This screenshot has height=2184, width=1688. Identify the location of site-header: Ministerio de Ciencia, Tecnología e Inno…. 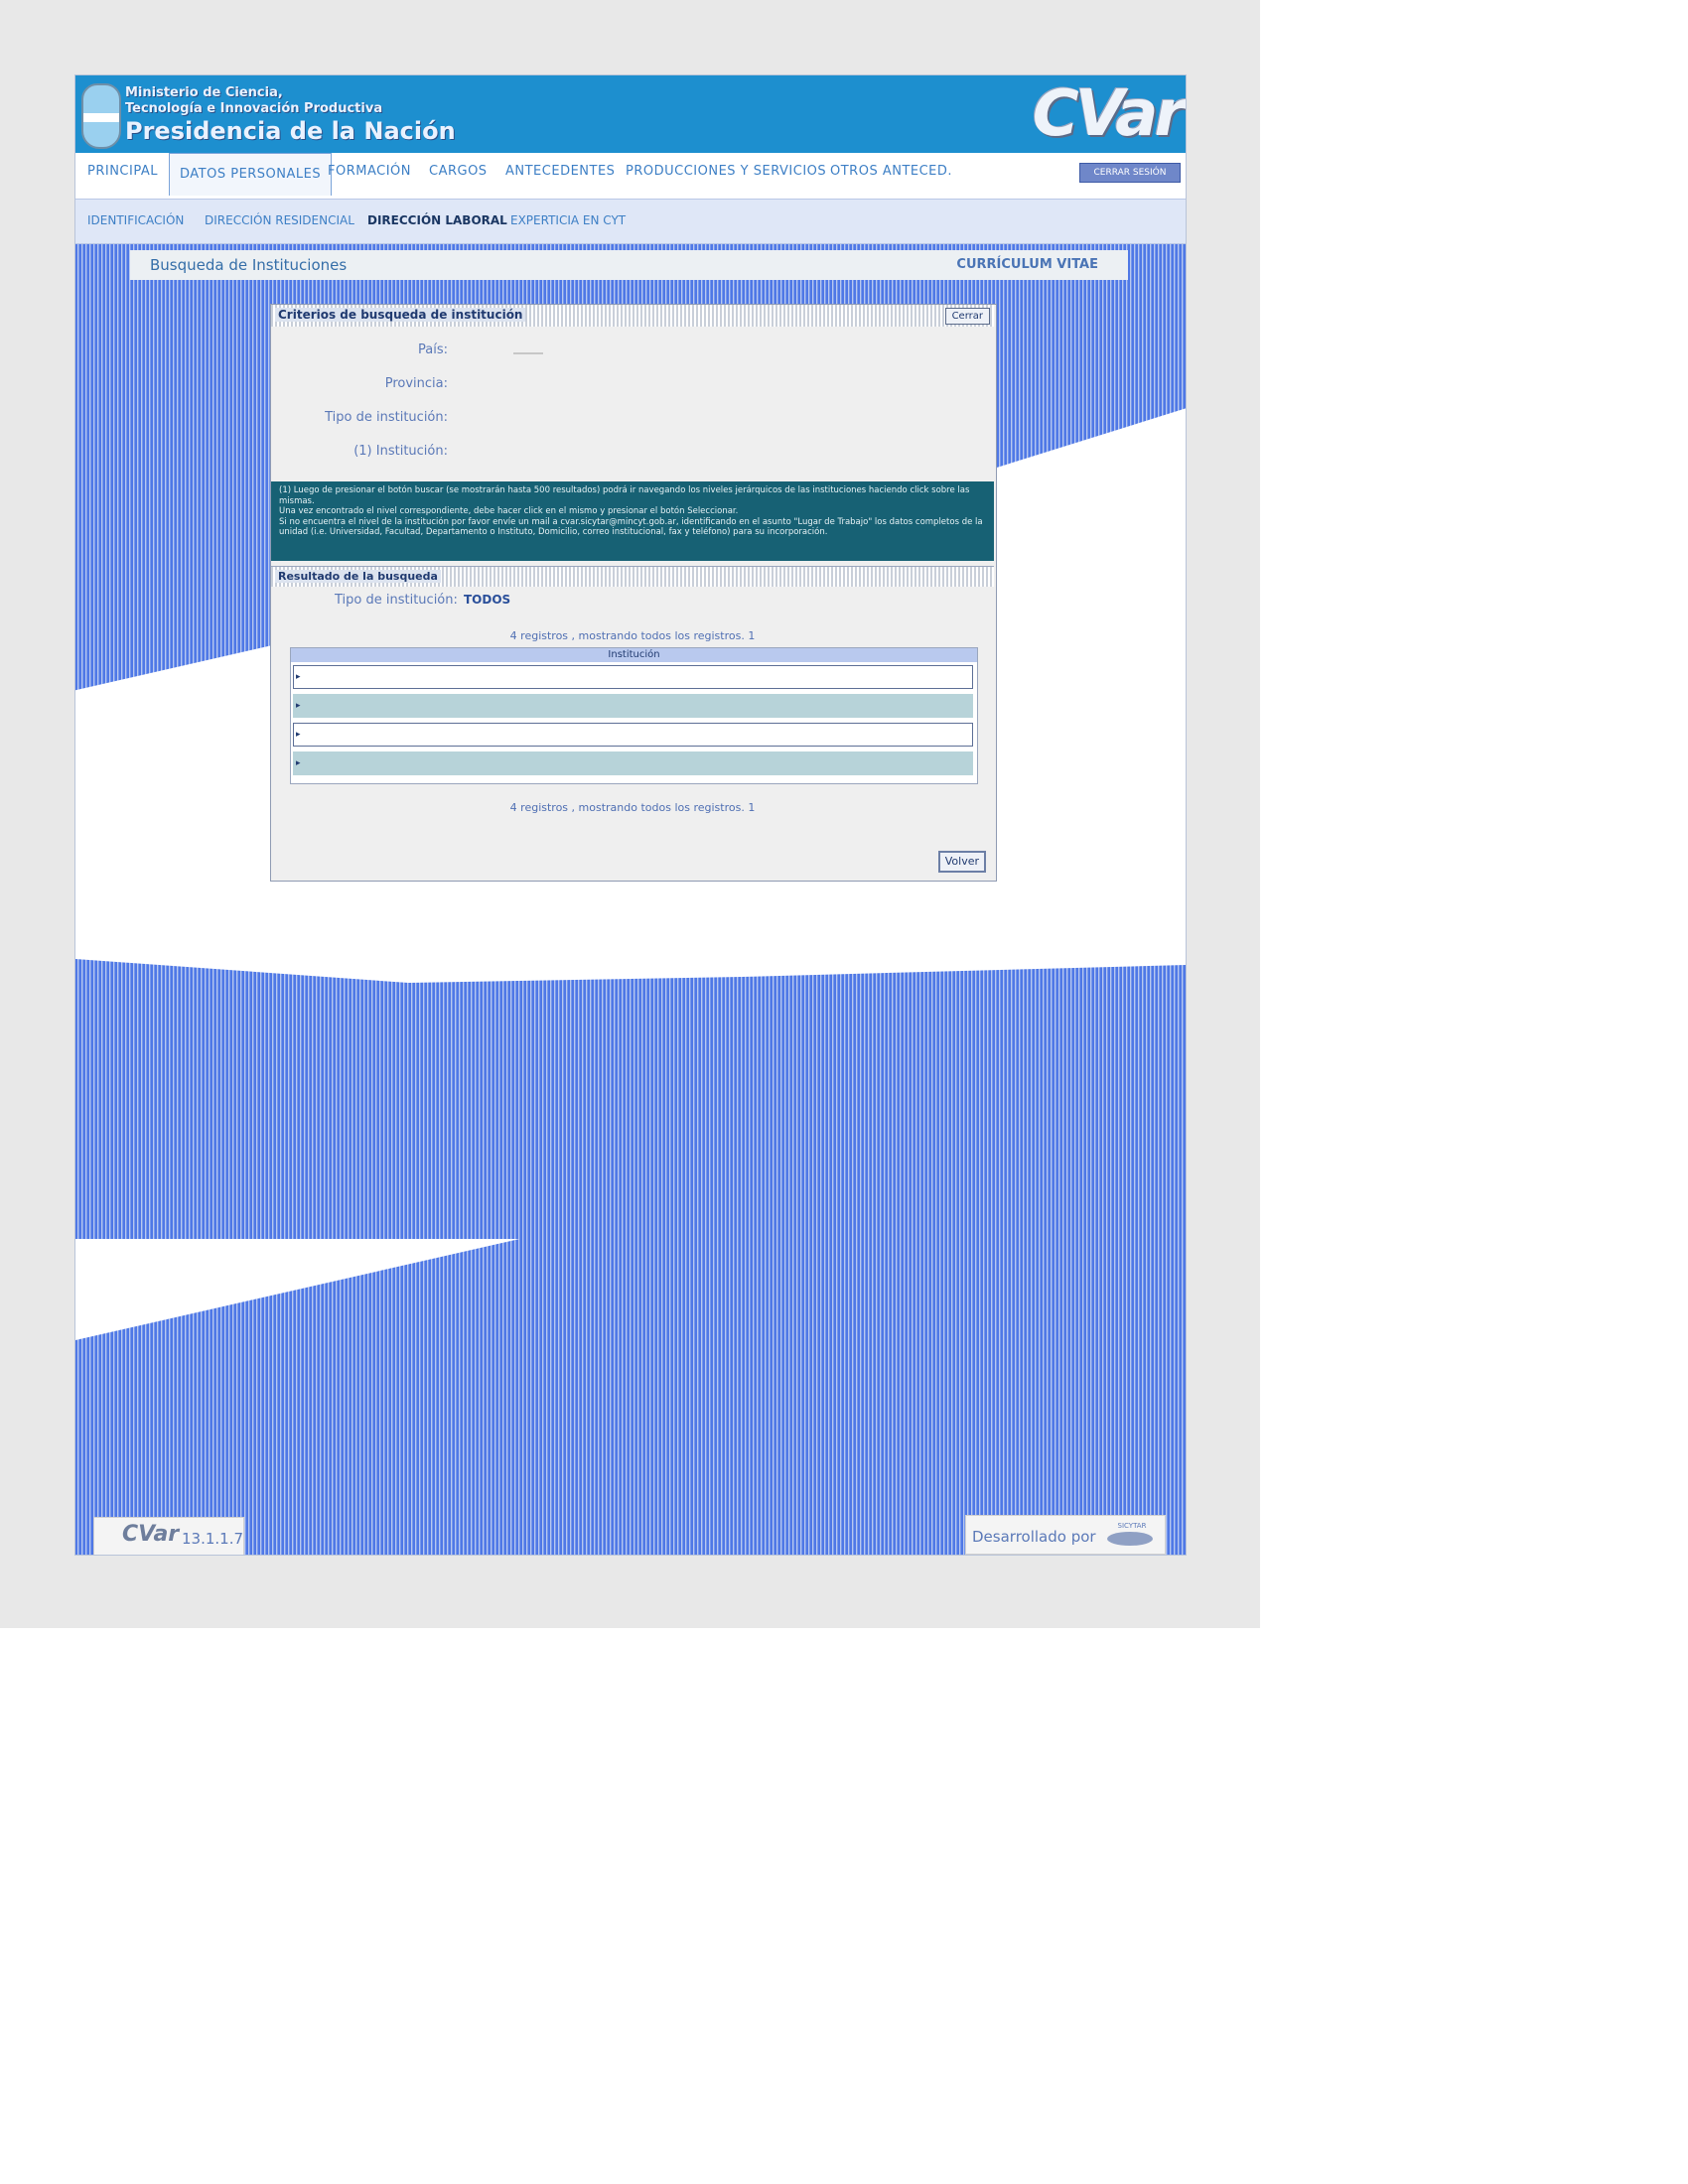
(630, 114).